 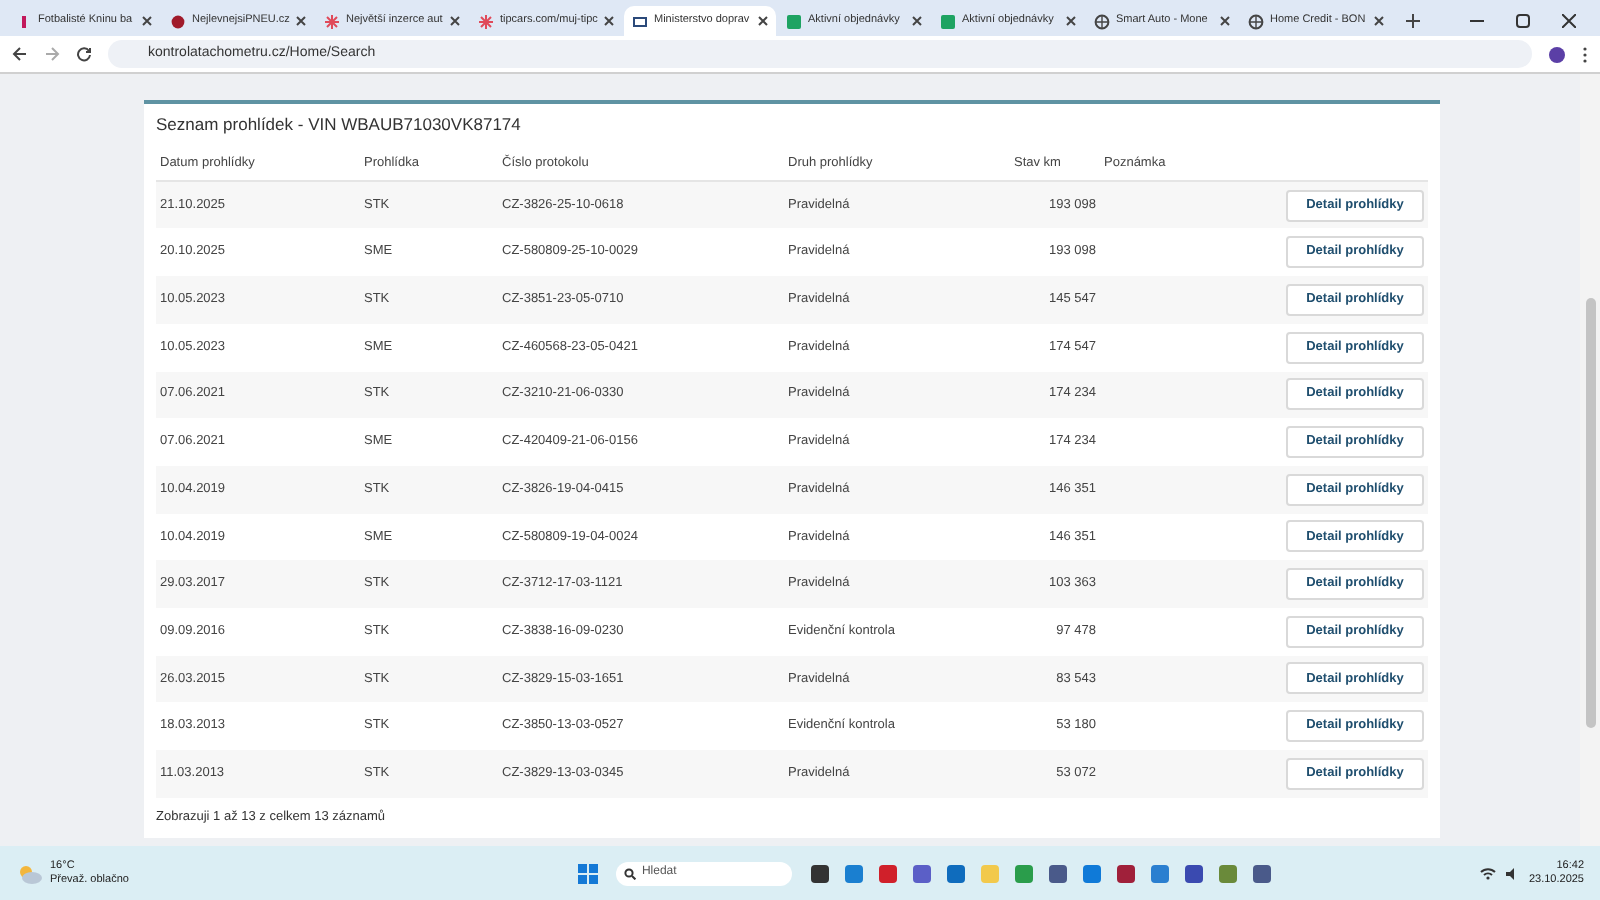 What do you see at coordinates (20, 54) in the screenshot?
I see `back-icon` at bounding box center [20, 54].